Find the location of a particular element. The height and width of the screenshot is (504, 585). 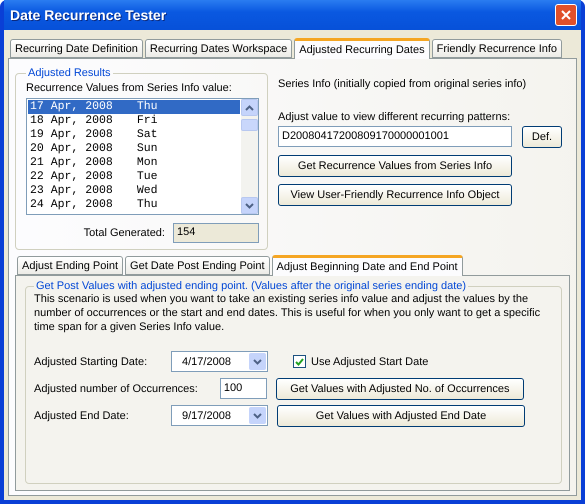

action-button: Get Recurrence Values from Series Info is located at coordinates (395, 166).